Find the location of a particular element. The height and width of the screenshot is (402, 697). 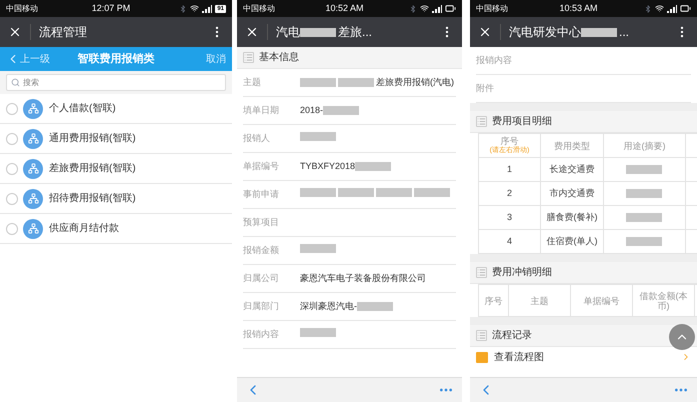

field-value: 豪恩汽车电子装备股份有限公司 is located at coordinates (363, 278).